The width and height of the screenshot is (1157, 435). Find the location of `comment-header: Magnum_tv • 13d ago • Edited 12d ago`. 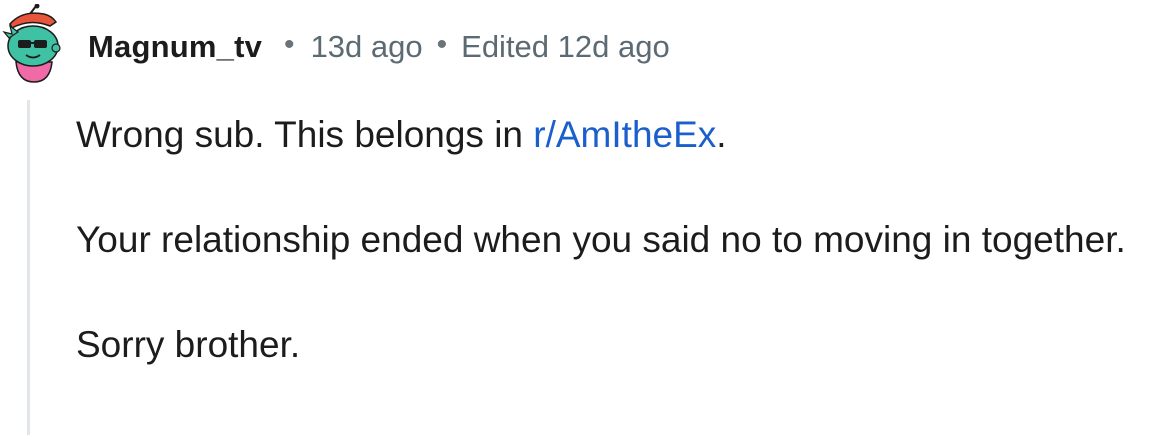

comment-header: Magnum_tv • 13d ago • Edited 12d ago is located at coordinates (379, 47).